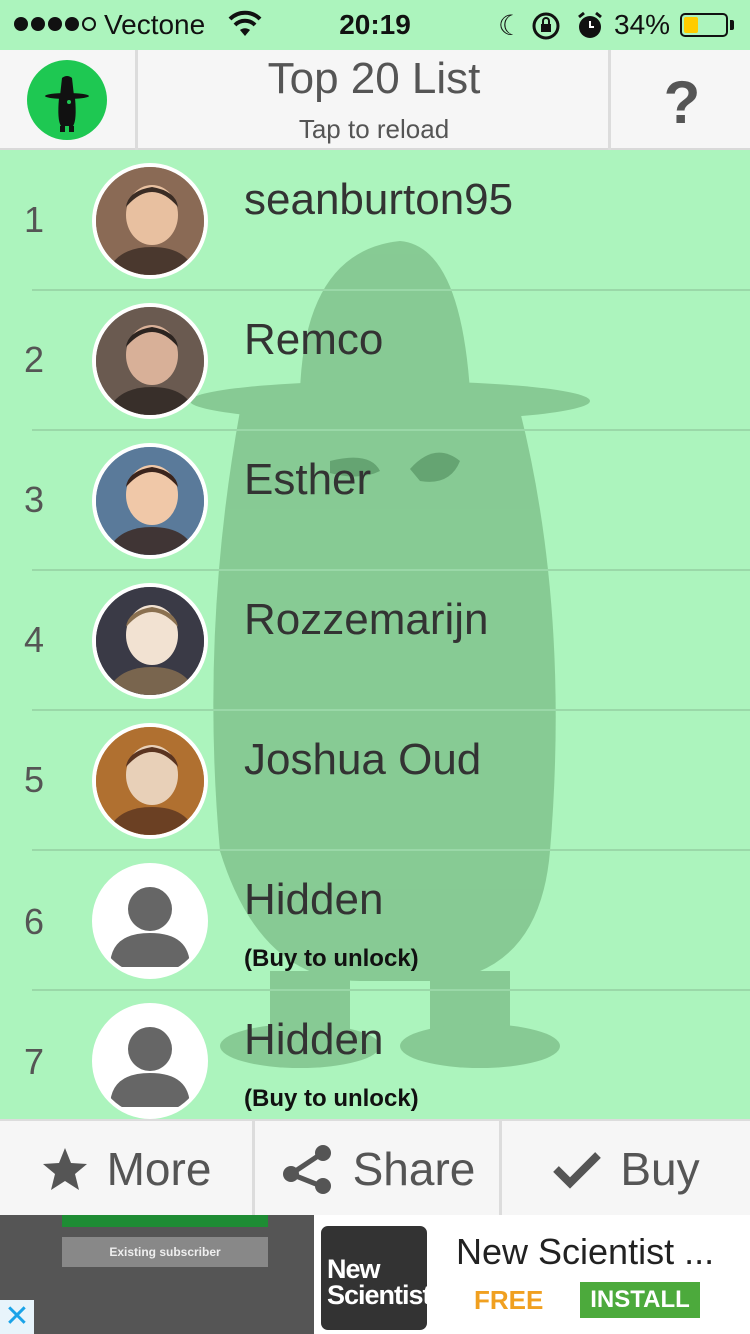 The width and height of the screenshot is (750, 1334). What do you see at coordinates (314, 339) in the screenshot?
I see `username: Remco` at bounding box center [314, 339].